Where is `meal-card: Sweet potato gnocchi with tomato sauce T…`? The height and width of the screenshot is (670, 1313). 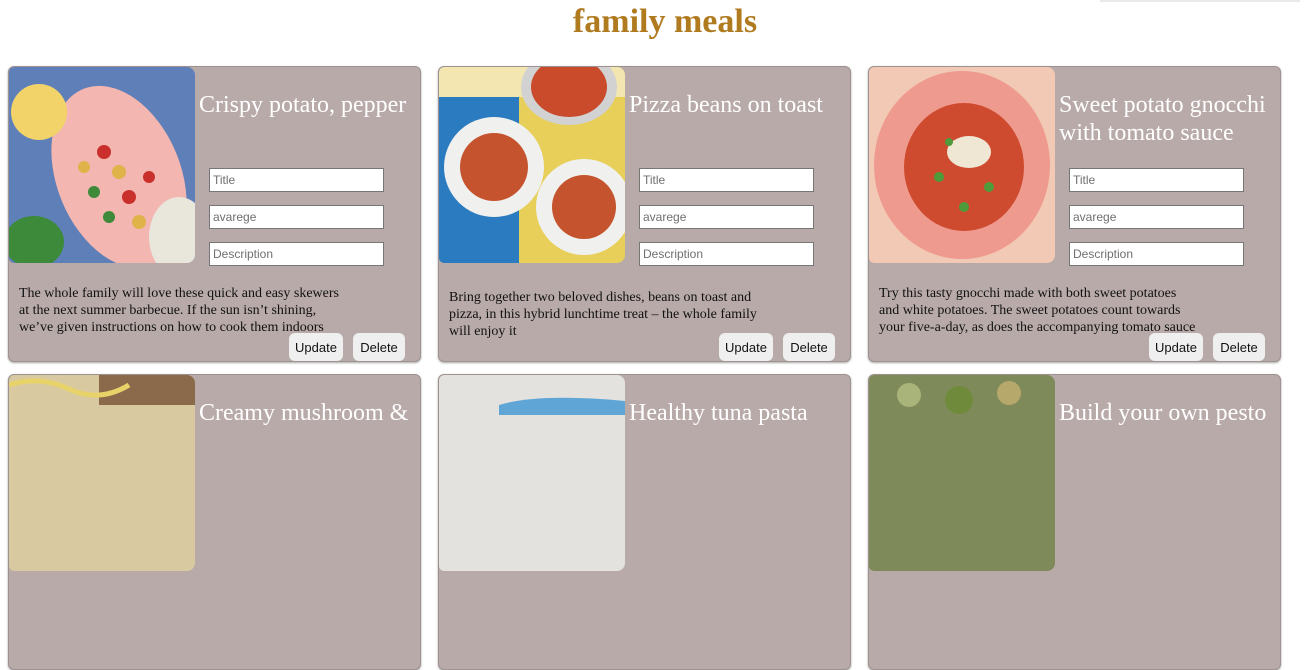 meal-card: Sweet potato gnocchi with tomato sauce T… is located at coordinates (1074, 214).